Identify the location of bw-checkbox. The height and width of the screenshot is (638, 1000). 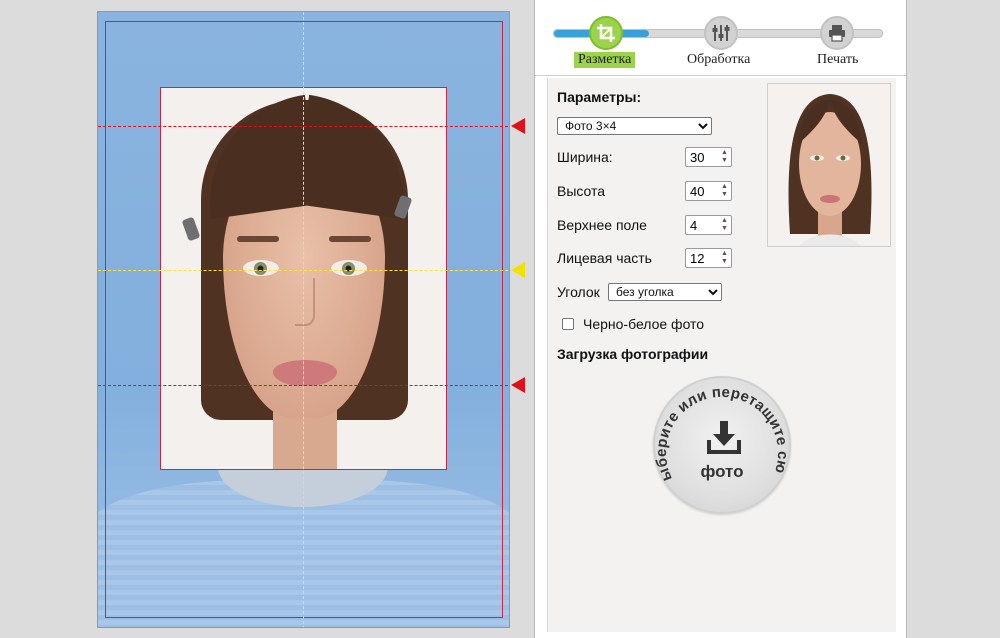
(568, 324).